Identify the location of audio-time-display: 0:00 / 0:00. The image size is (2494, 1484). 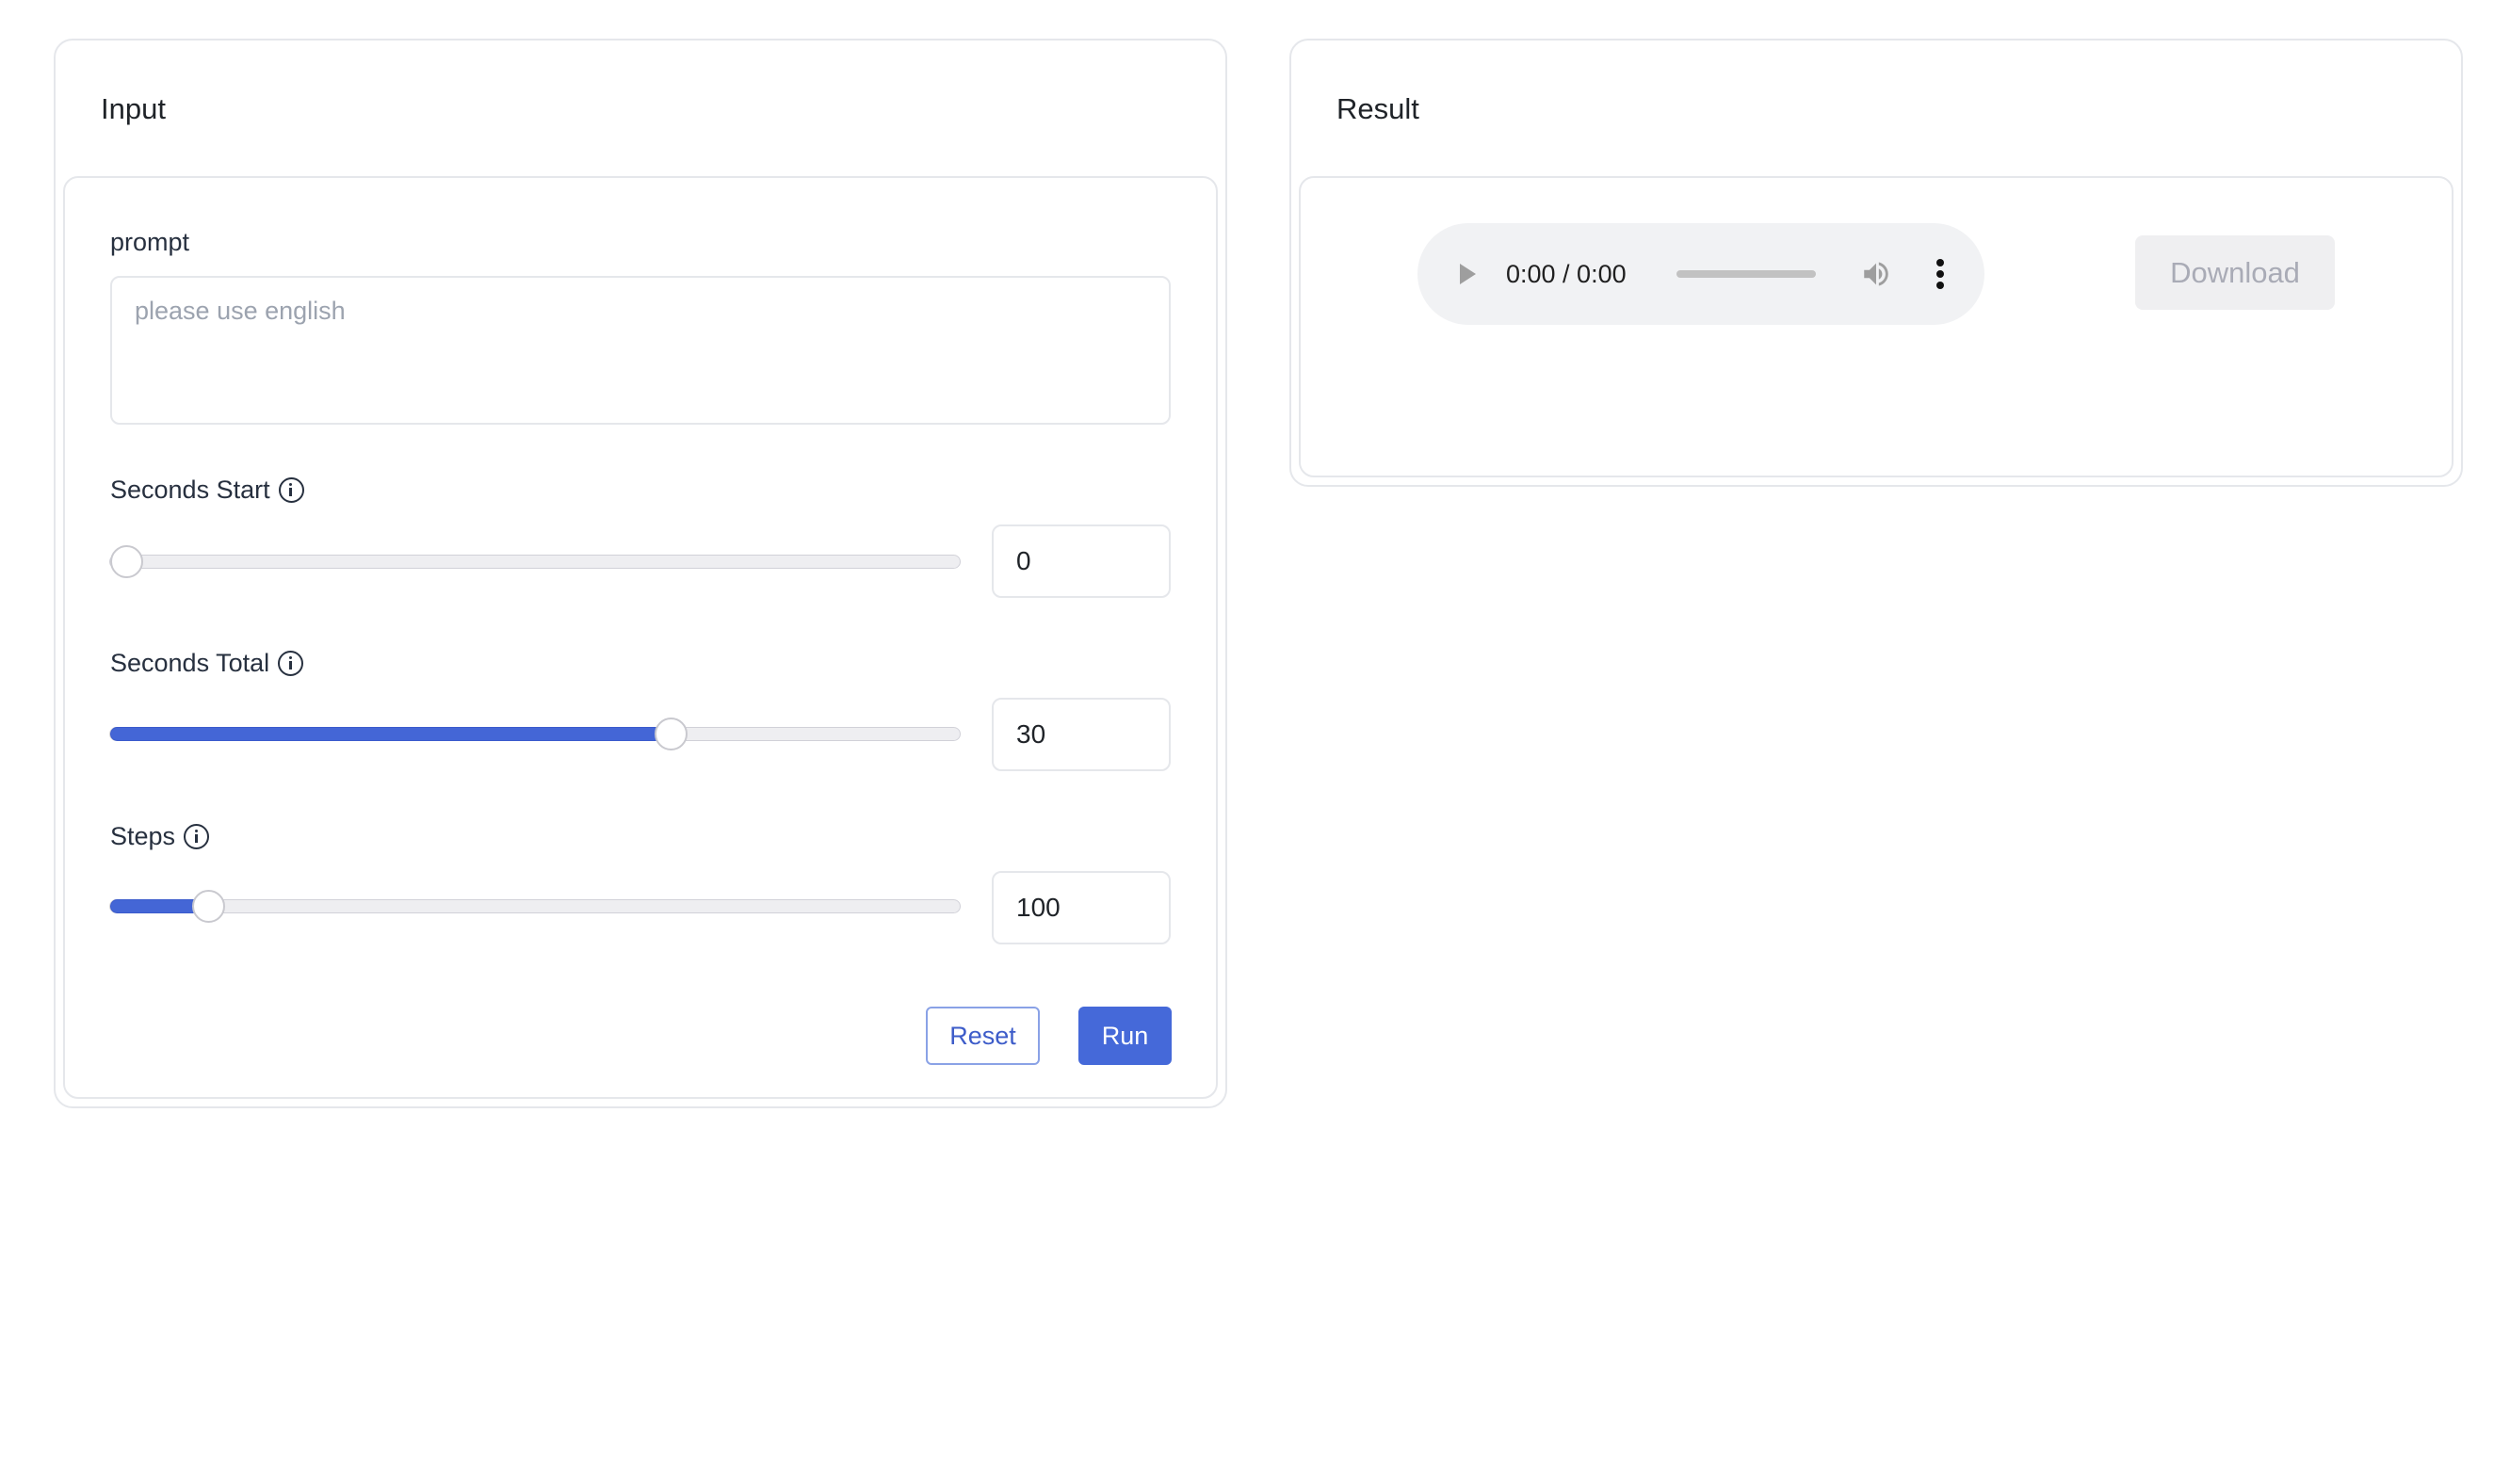
(1567, 274).